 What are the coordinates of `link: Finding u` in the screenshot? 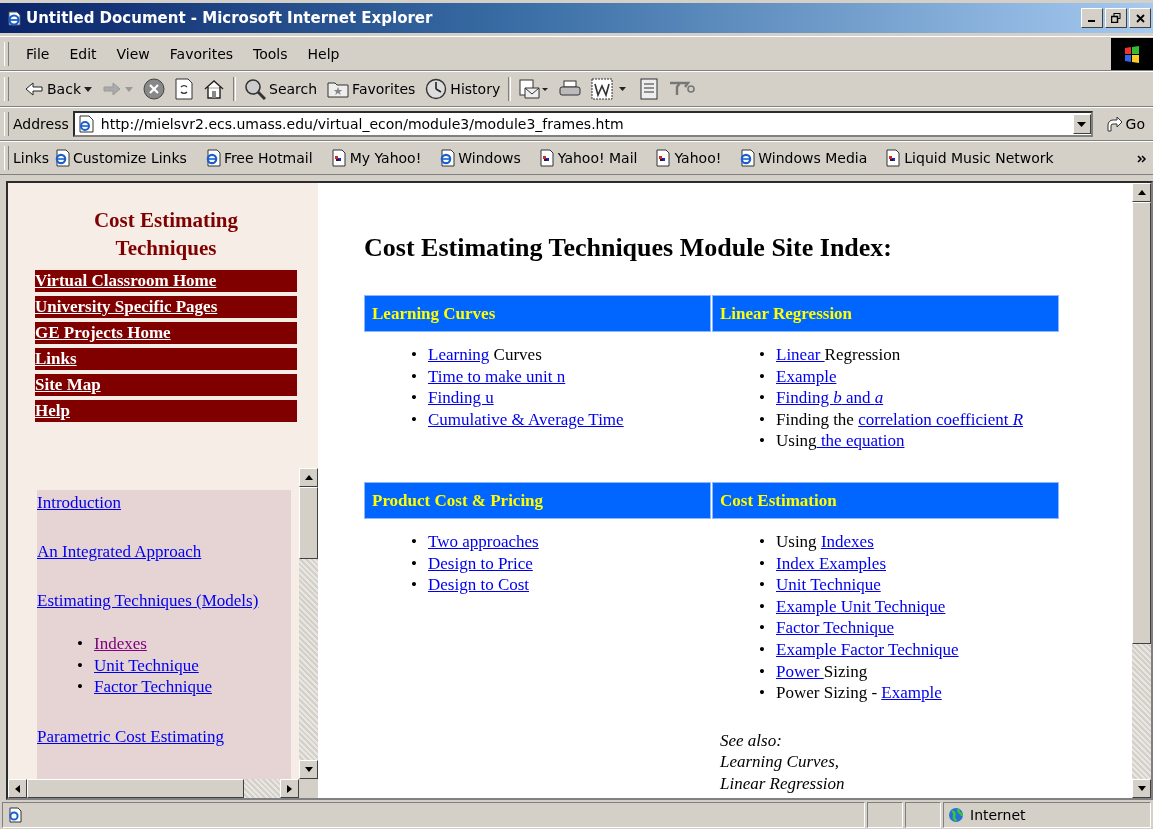 It's located at (461, 398).